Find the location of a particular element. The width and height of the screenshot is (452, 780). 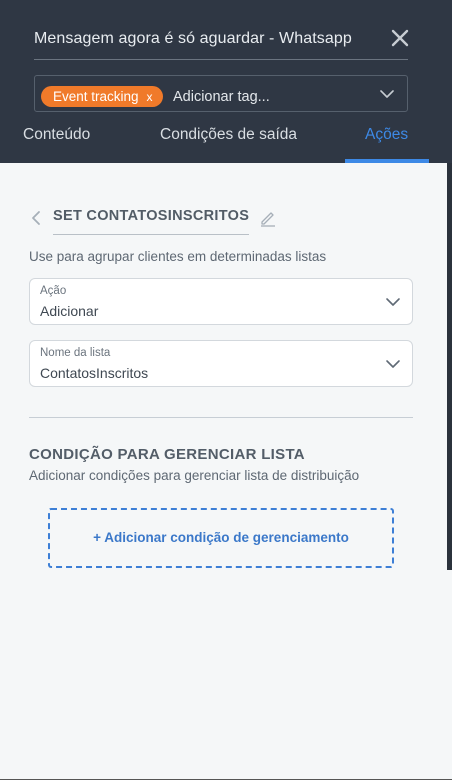

tab-condicoes-de-saida: Condições de saída is located at coordinates (228, 135).